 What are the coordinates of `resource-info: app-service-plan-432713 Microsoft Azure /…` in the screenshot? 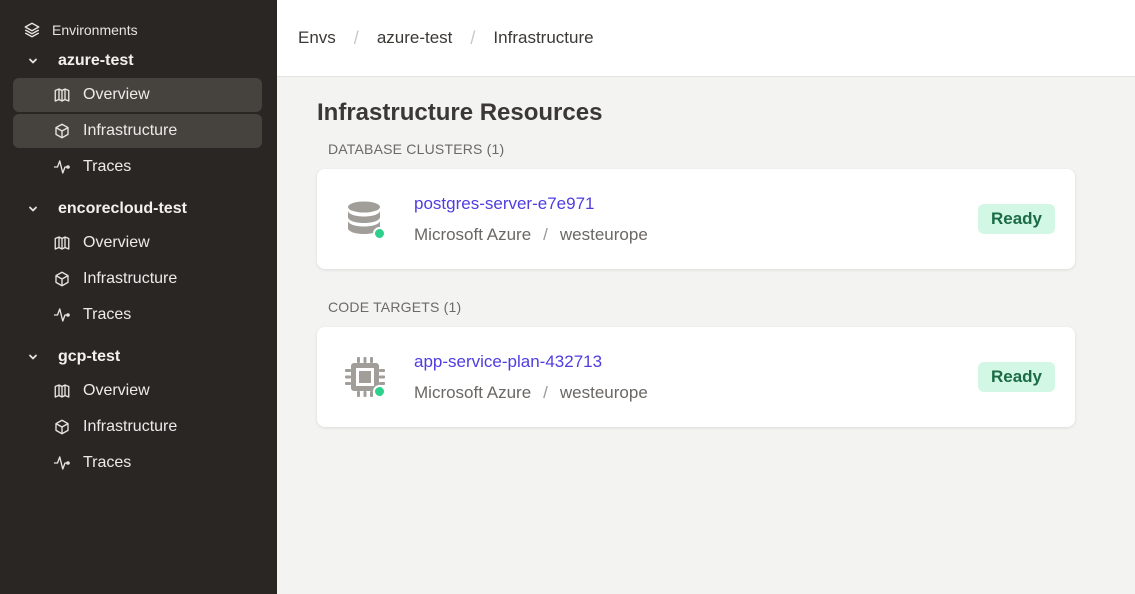 It's located at (696, 377).